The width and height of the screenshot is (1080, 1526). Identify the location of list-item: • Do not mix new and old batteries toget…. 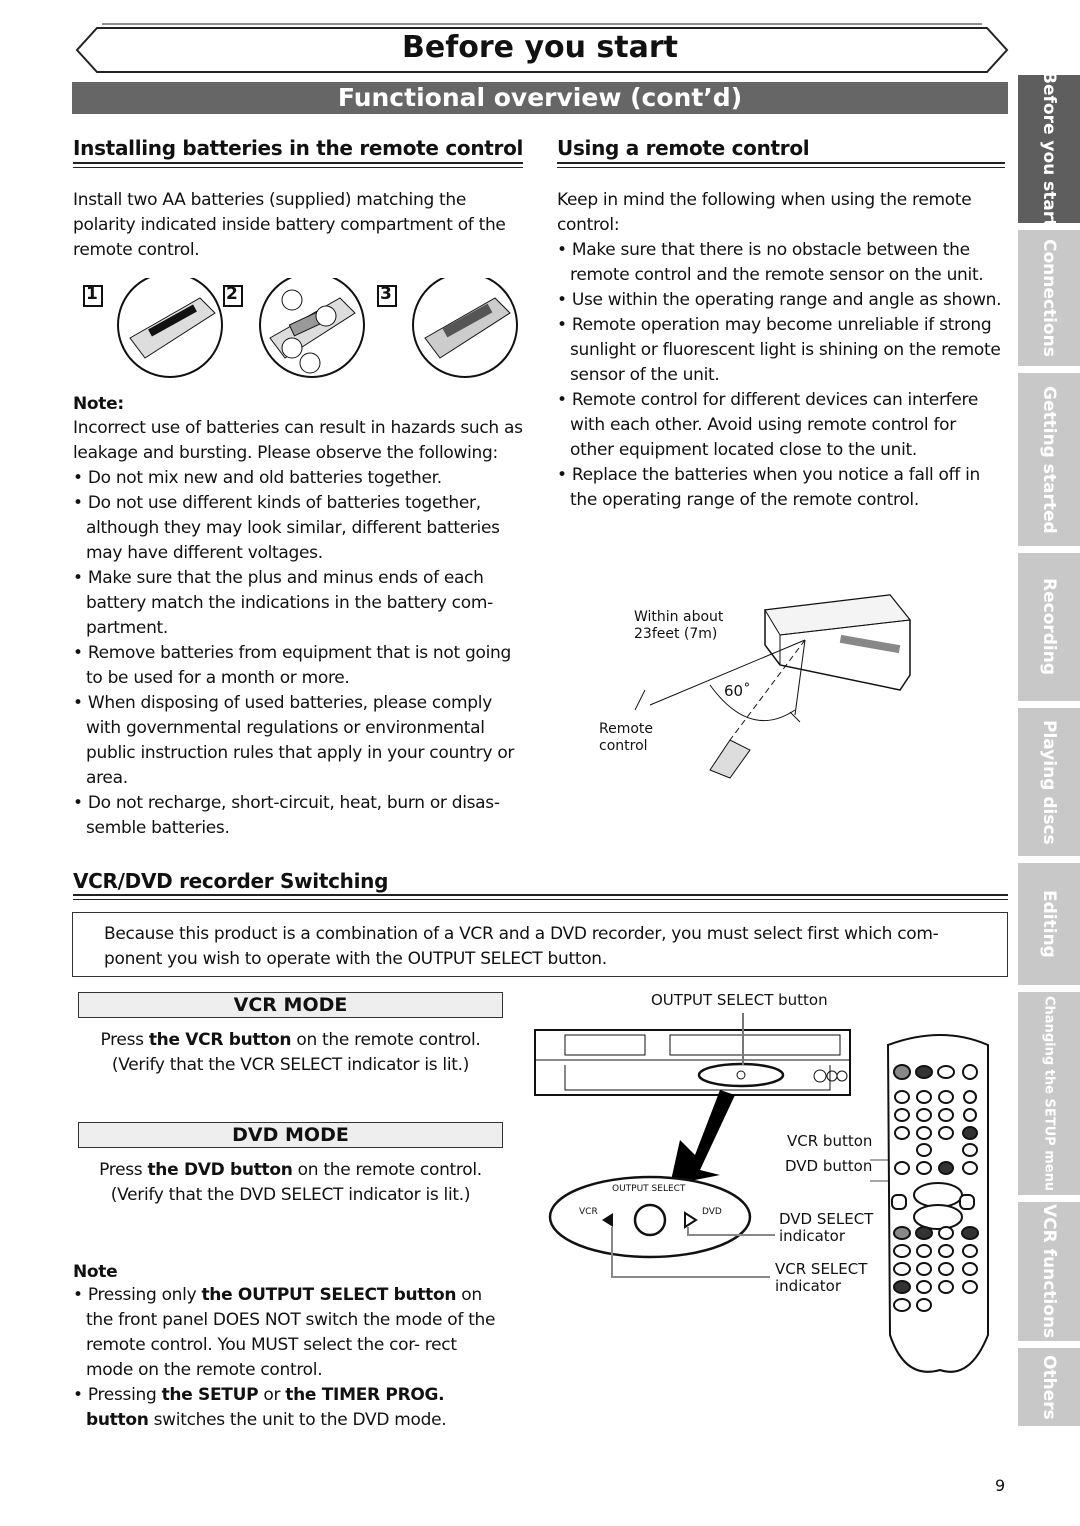
(257, 478).